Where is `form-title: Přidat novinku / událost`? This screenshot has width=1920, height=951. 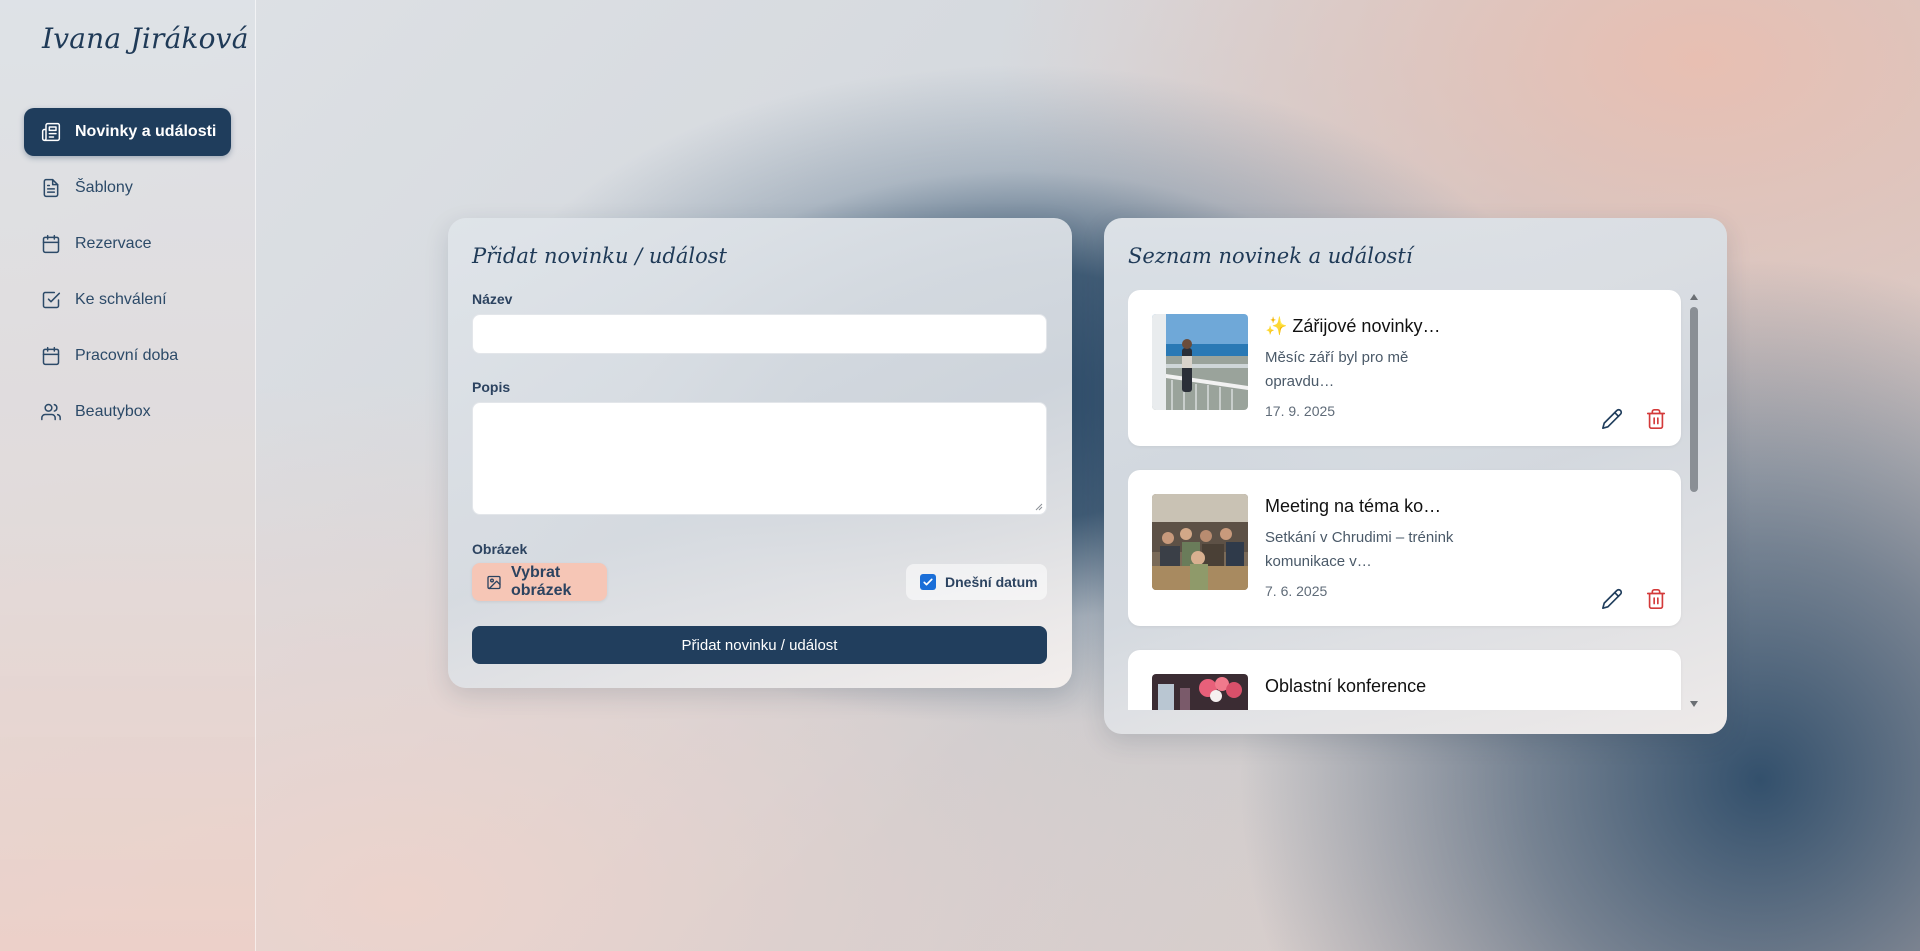 form-title: Přidat novinku / událost is located at coordinates (599, 256).